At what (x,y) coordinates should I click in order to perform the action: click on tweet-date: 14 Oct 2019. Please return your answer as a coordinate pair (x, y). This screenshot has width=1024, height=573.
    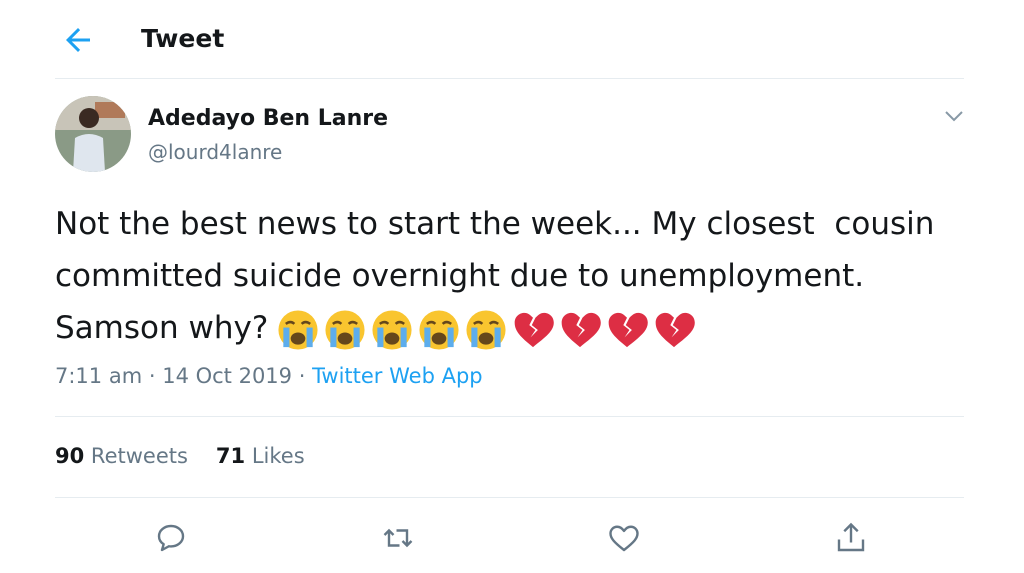
    Looking at the image, I should click on (227, 376).